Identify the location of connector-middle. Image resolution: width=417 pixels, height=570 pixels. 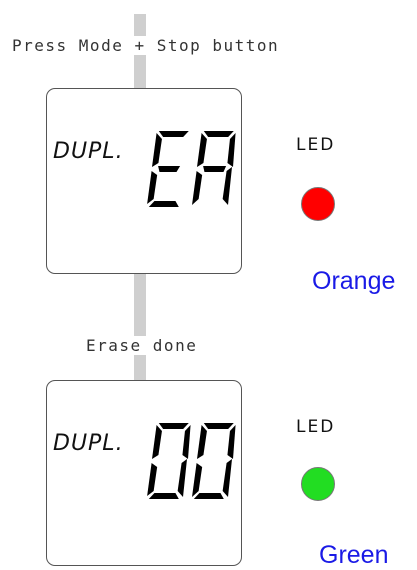
(140, 326).